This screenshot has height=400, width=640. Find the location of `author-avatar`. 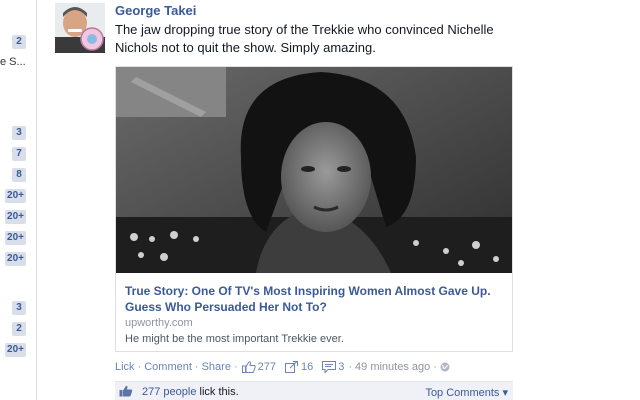

author-avatar is located at coordinates (80, 28).